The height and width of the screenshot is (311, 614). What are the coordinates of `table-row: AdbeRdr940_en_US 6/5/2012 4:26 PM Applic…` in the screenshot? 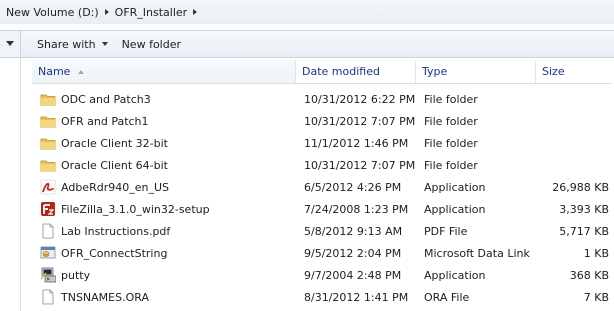 It's located at (323, 187).